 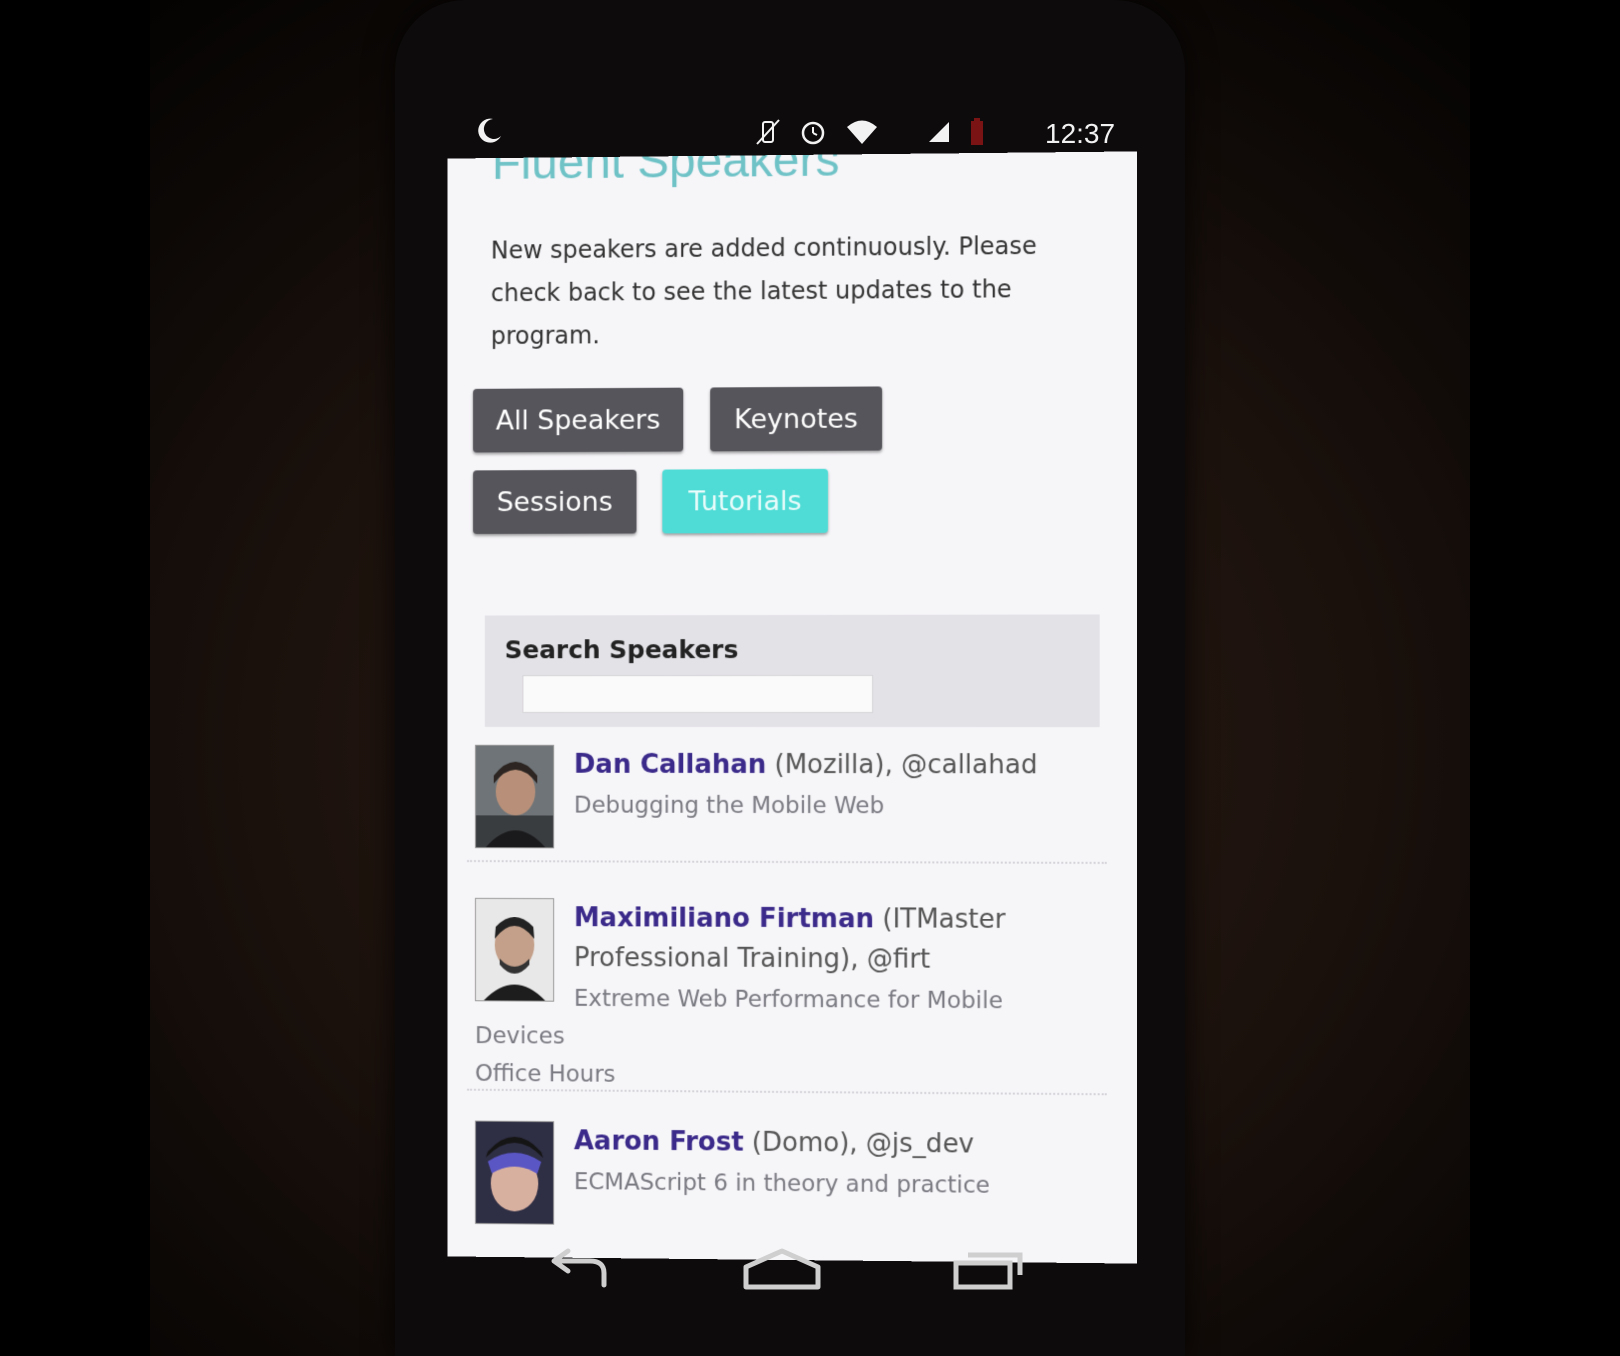 I want to click on android-nav-bar, so click(x=780, y=1275).